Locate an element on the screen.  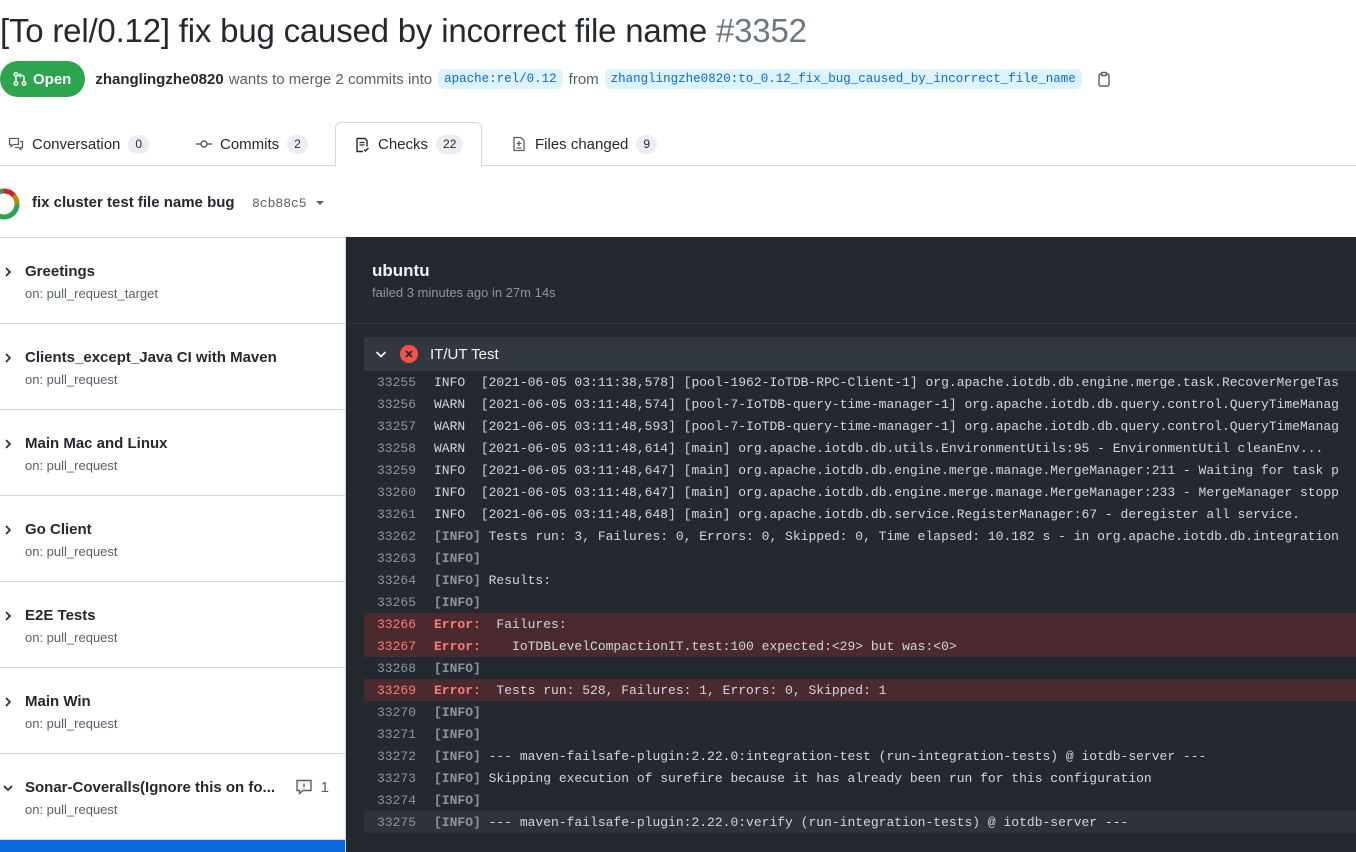
tab-conversation: Conversation 0 is located at coordinates (79, 144).